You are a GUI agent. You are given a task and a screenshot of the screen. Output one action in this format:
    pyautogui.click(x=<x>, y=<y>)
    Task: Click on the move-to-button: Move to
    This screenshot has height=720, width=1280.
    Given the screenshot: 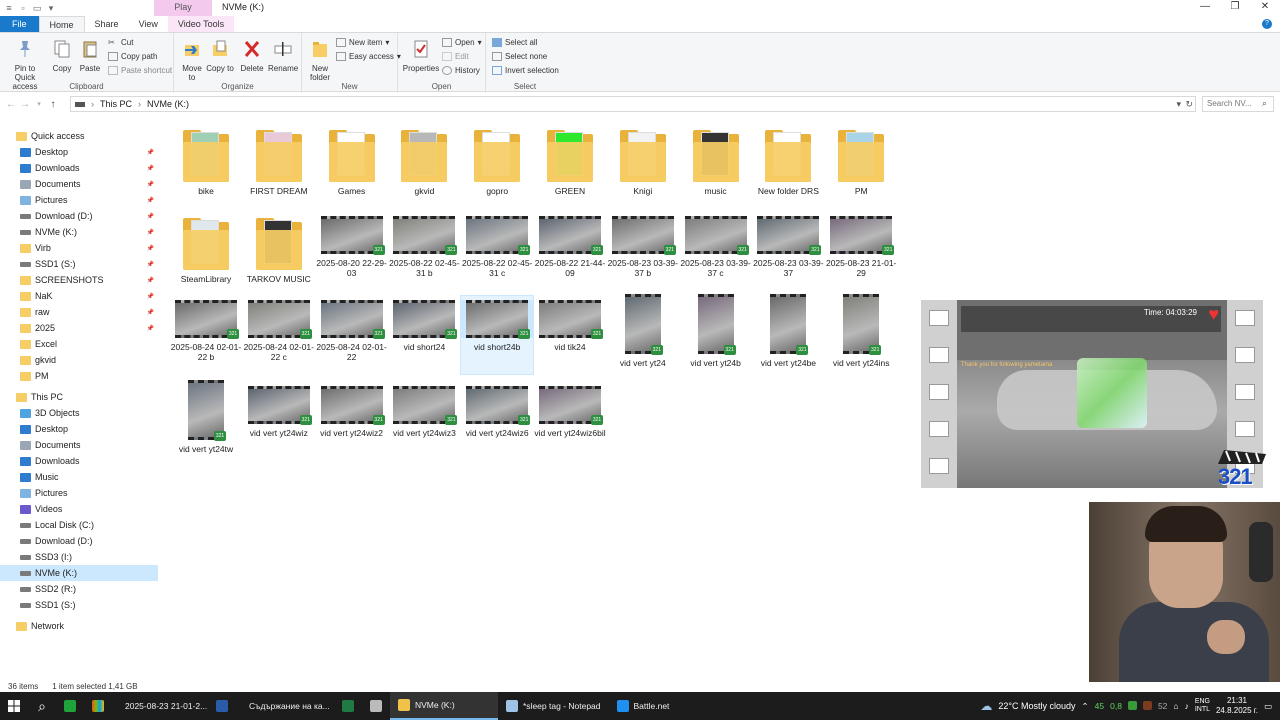 What is the action you would take?
    pyautogui.click(x=192, y=60)
    